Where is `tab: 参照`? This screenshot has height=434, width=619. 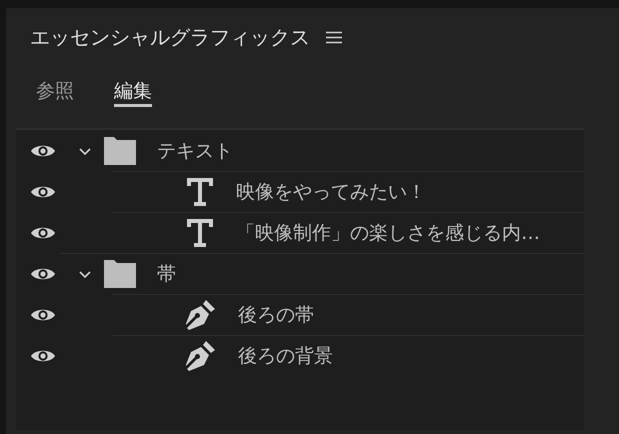
tab: 参照 is located at coordinates (55, 92).